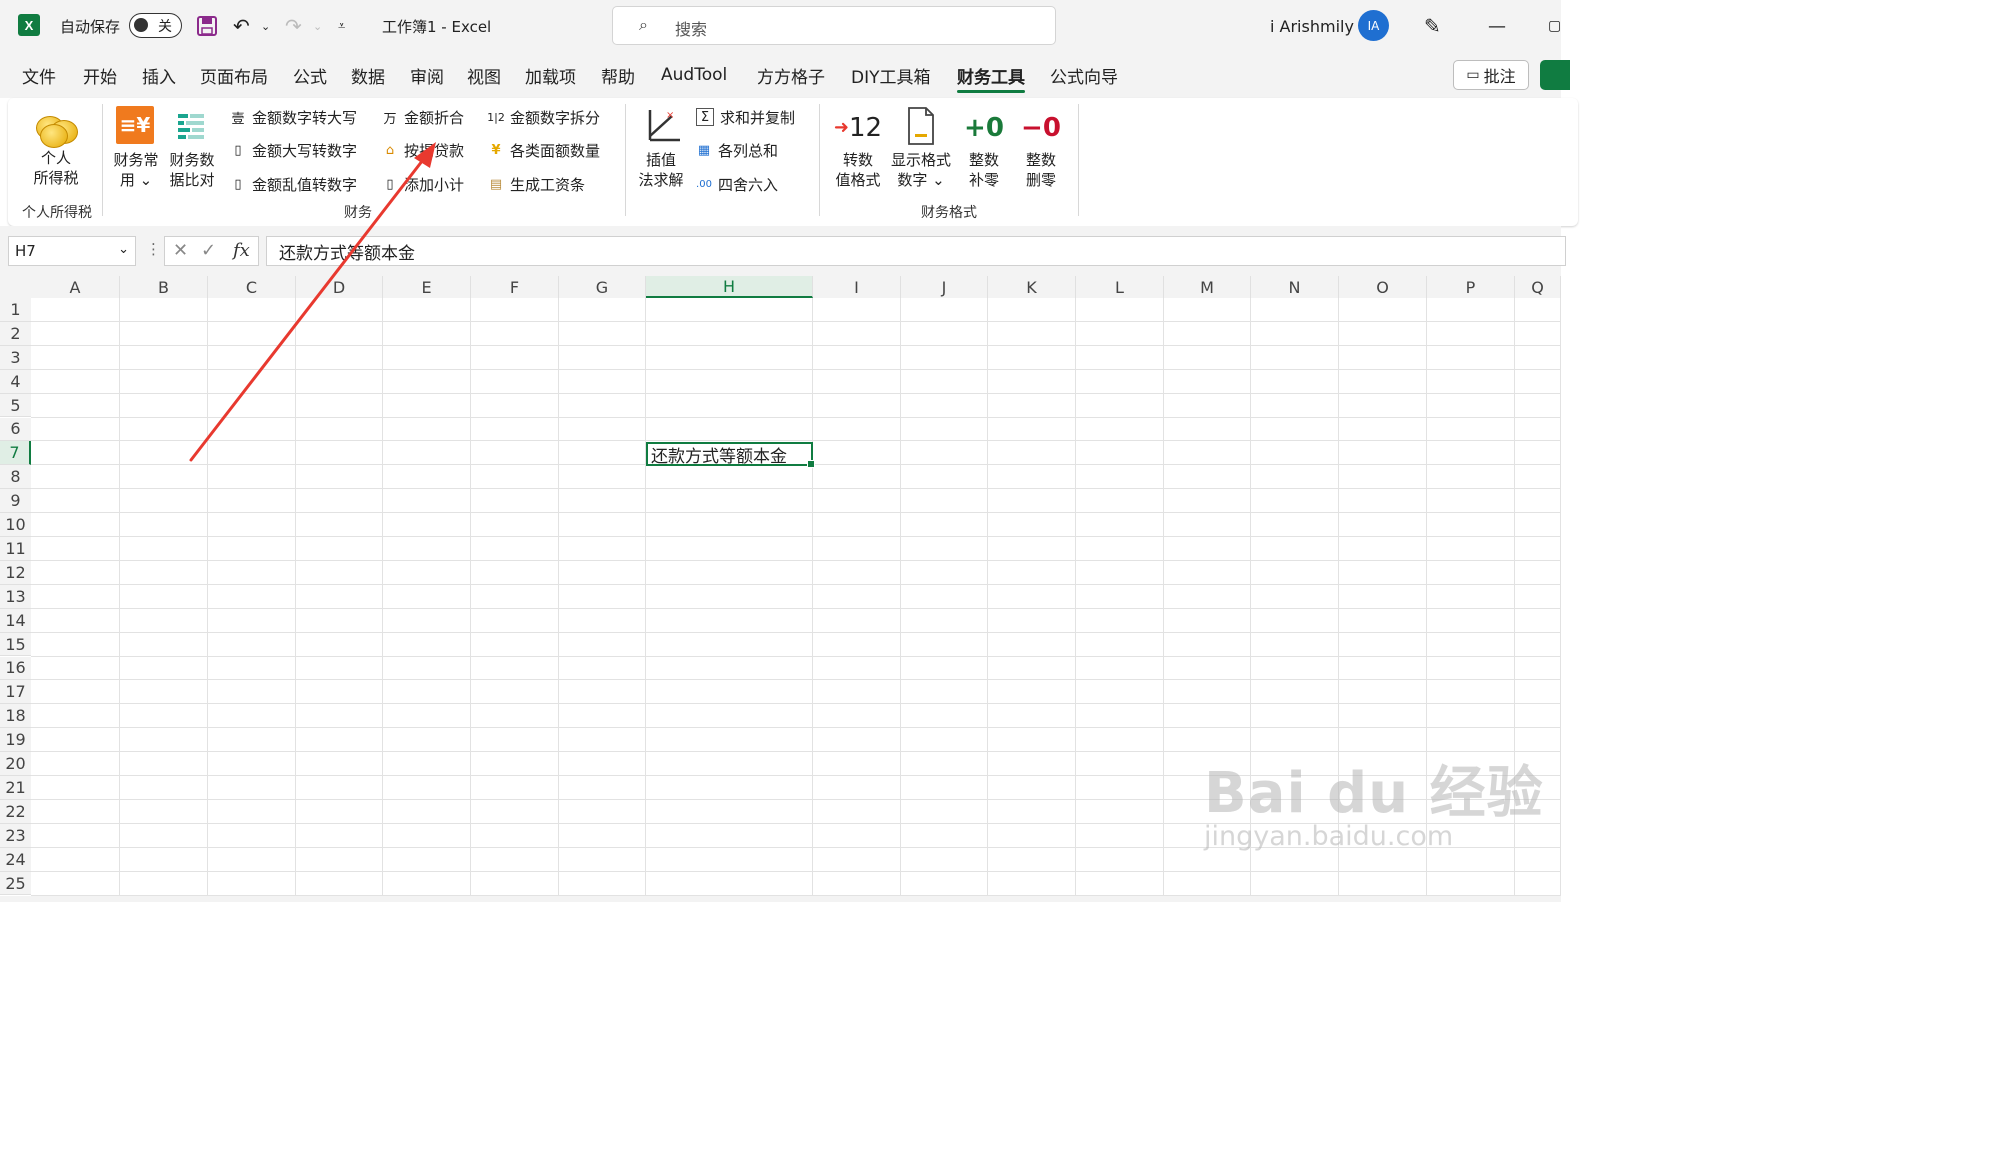 The height and width of the screenshot is (1176, 2012). I want to click on select-all-corner, so click(15, 287).